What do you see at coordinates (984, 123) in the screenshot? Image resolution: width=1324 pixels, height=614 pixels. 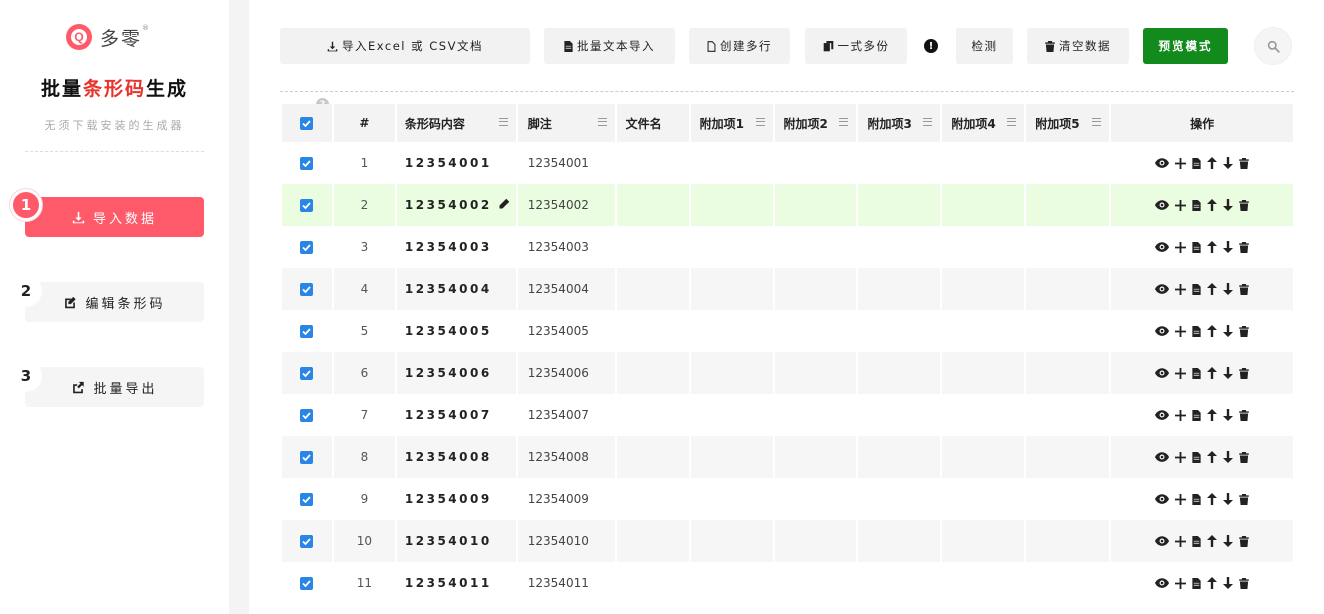 I see `column-header-extra4: 附加项4` at bounding box center [984, 123].